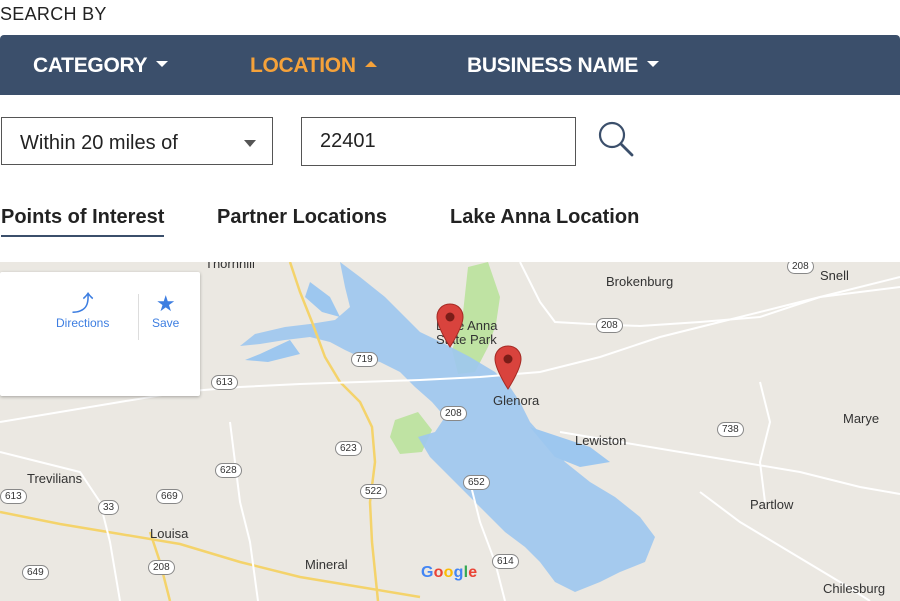 The width and height of the screenshot is (900, 601). What do you see at coordinates (370, 64) in the screenshot?
I see `chevron-up-icon` at bounding box center [370, 64].